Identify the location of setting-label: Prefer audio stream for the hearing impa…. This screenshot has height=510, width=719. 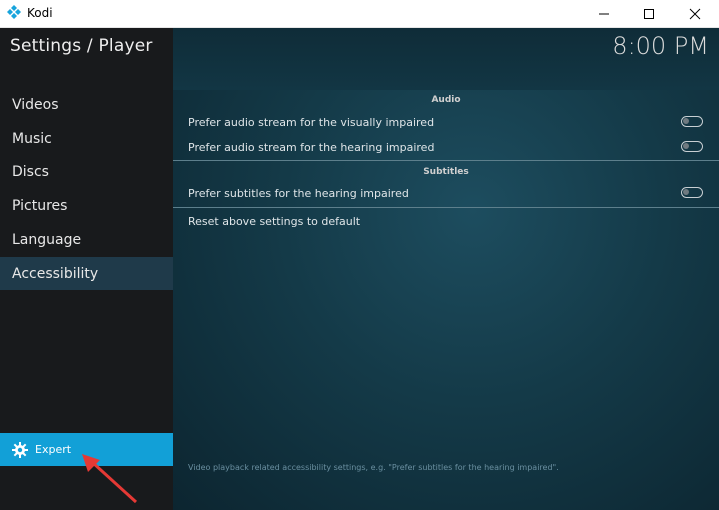
(311, 147).